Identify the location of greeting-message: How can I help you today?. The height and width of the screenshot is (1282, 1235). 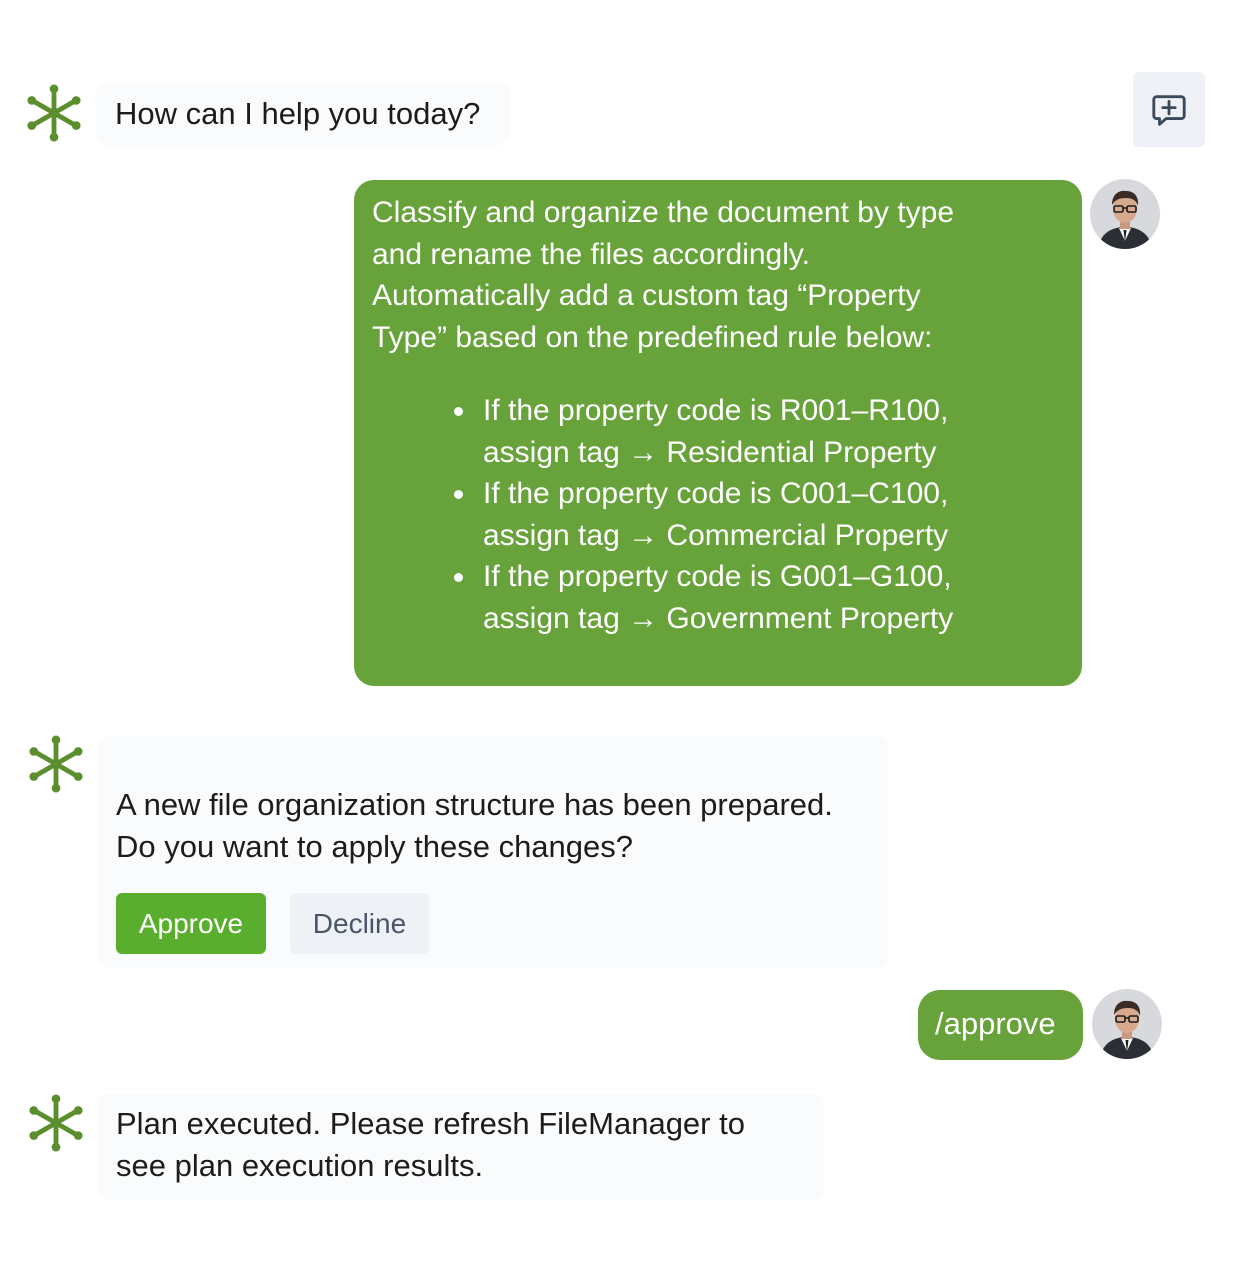
(303, 113).